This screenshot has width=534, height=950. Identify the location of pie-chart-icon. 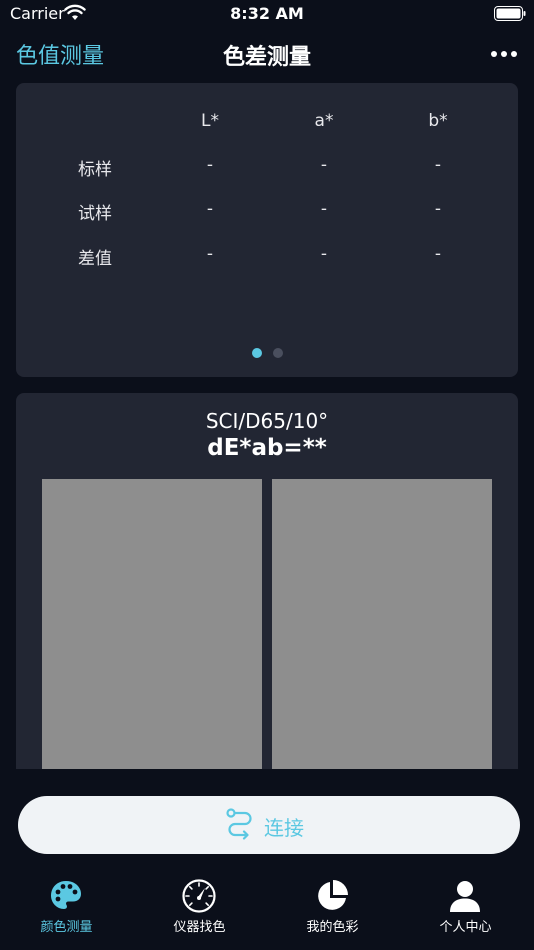
(333, 895).